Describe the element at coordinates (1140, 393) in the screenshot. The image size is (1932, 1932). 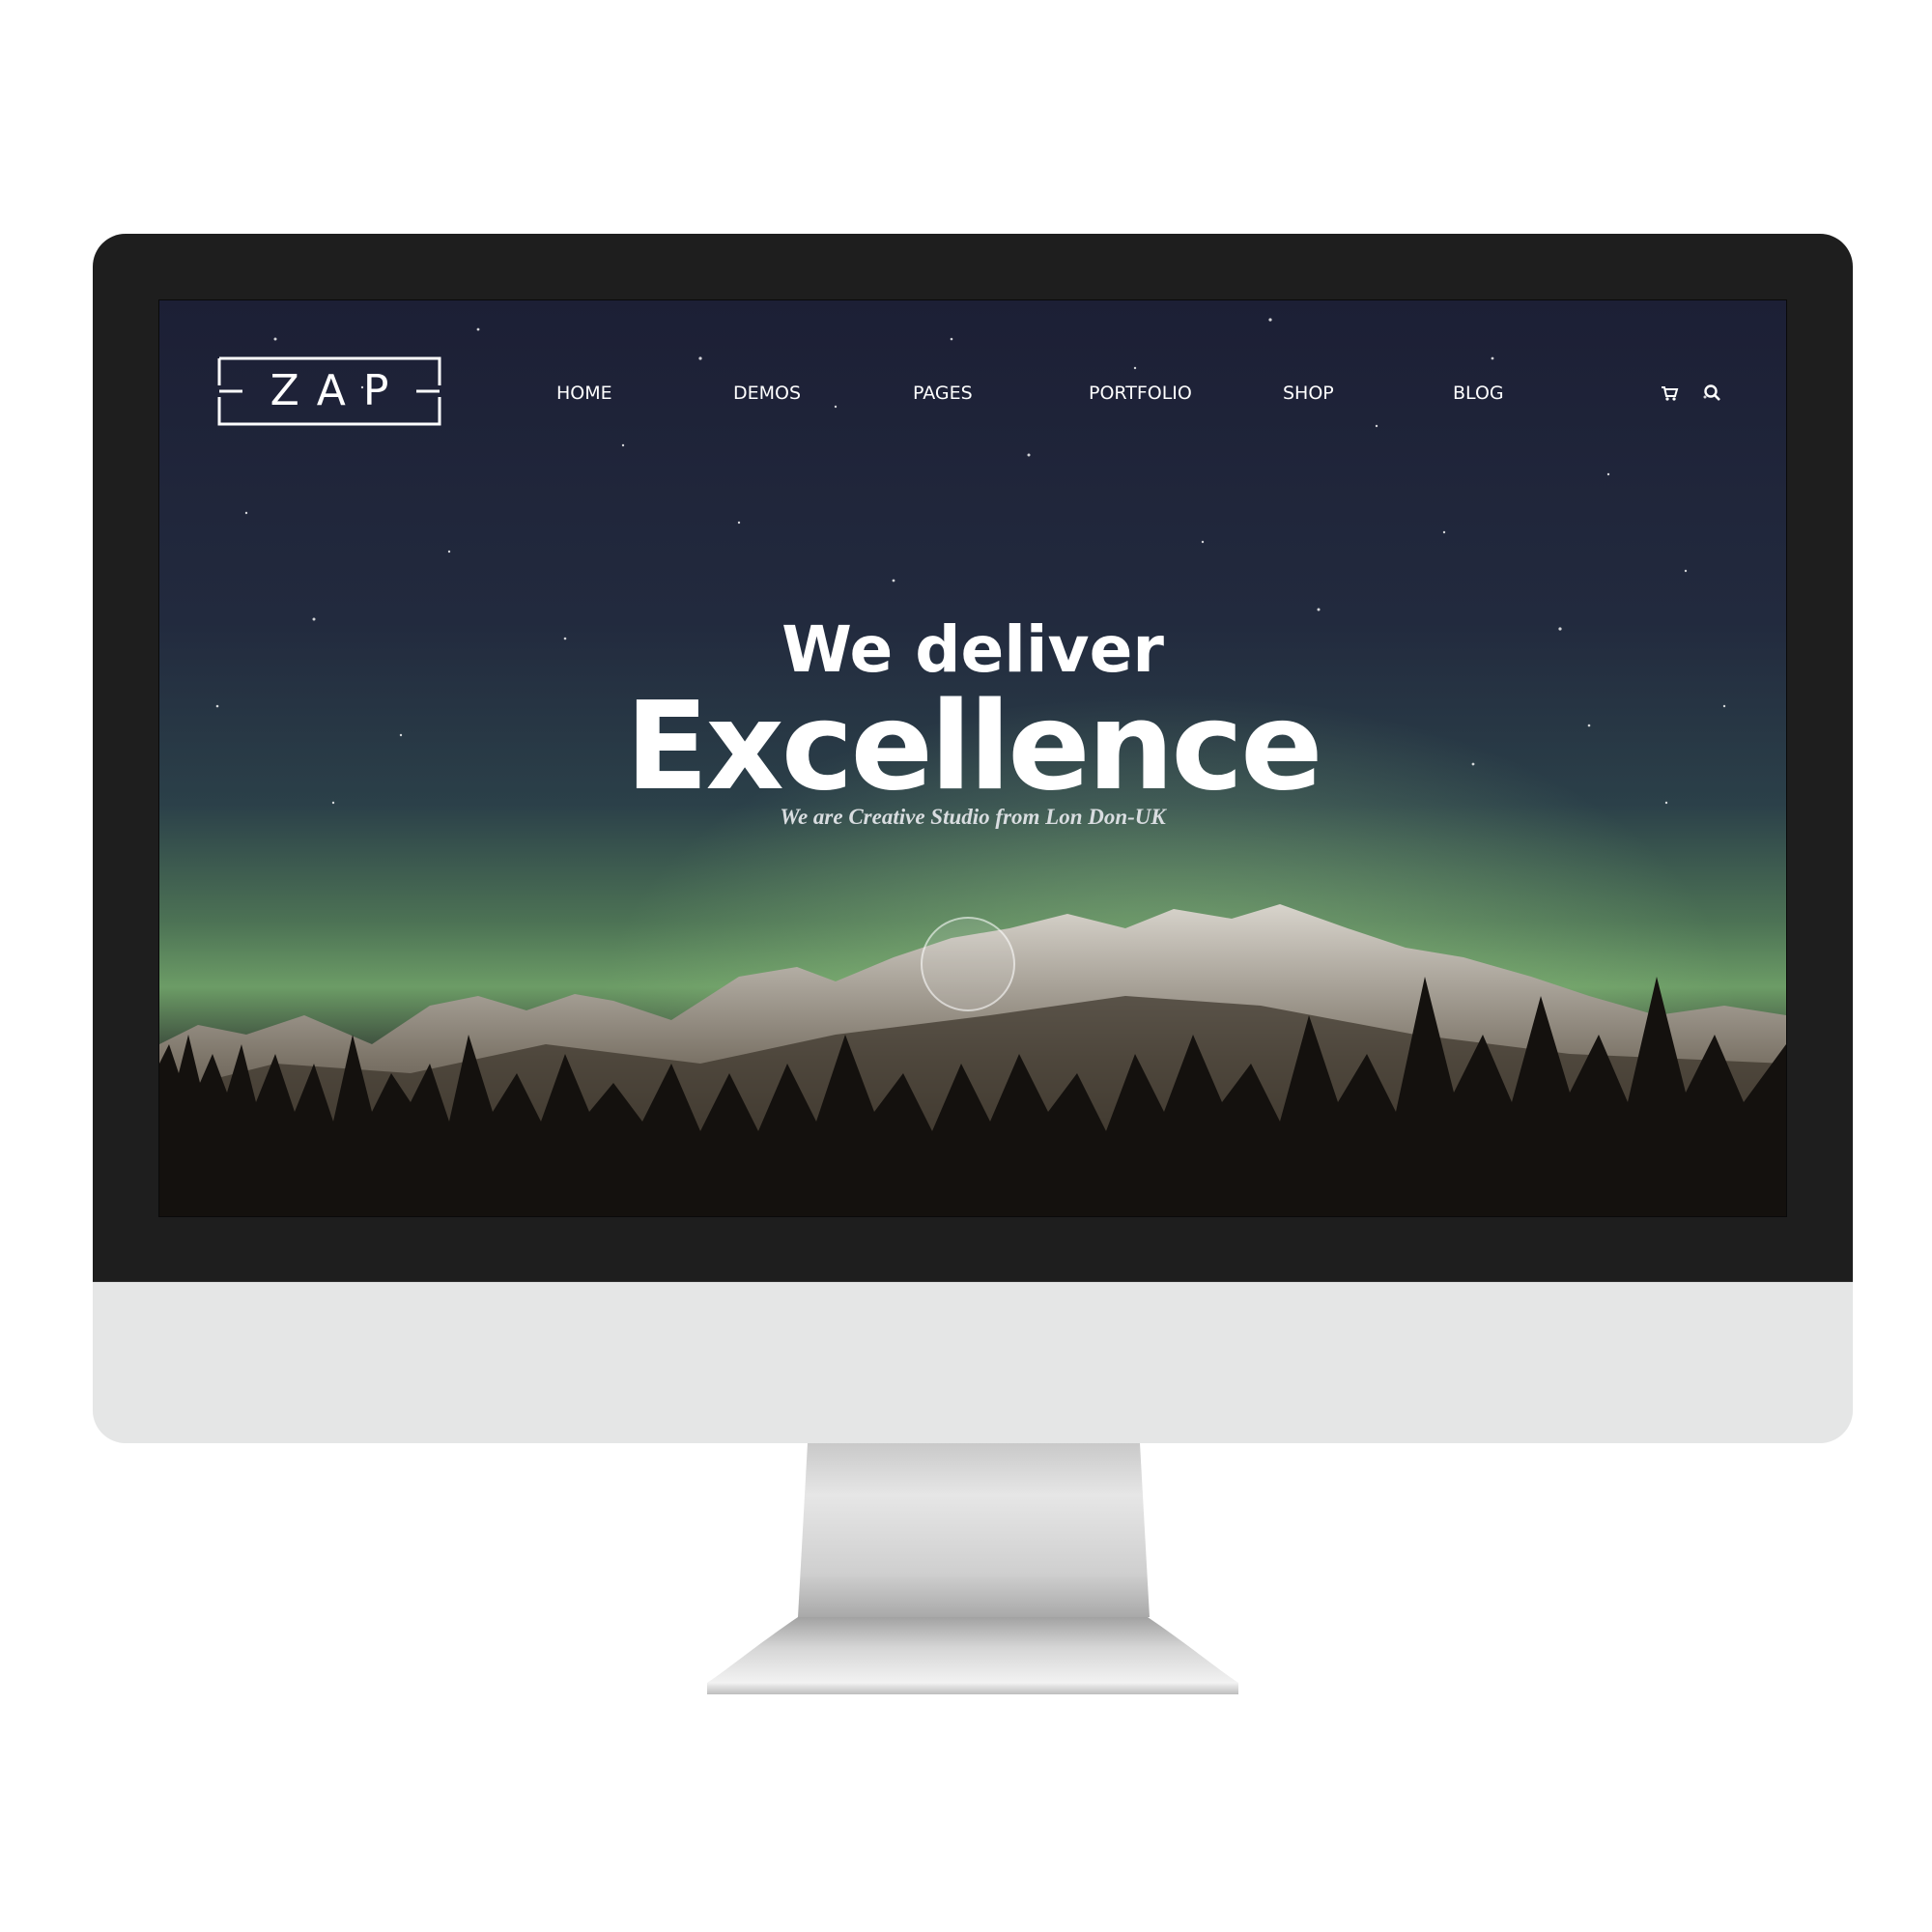
I see `nav-item-portfolio: PORTFOLIO` at that location.